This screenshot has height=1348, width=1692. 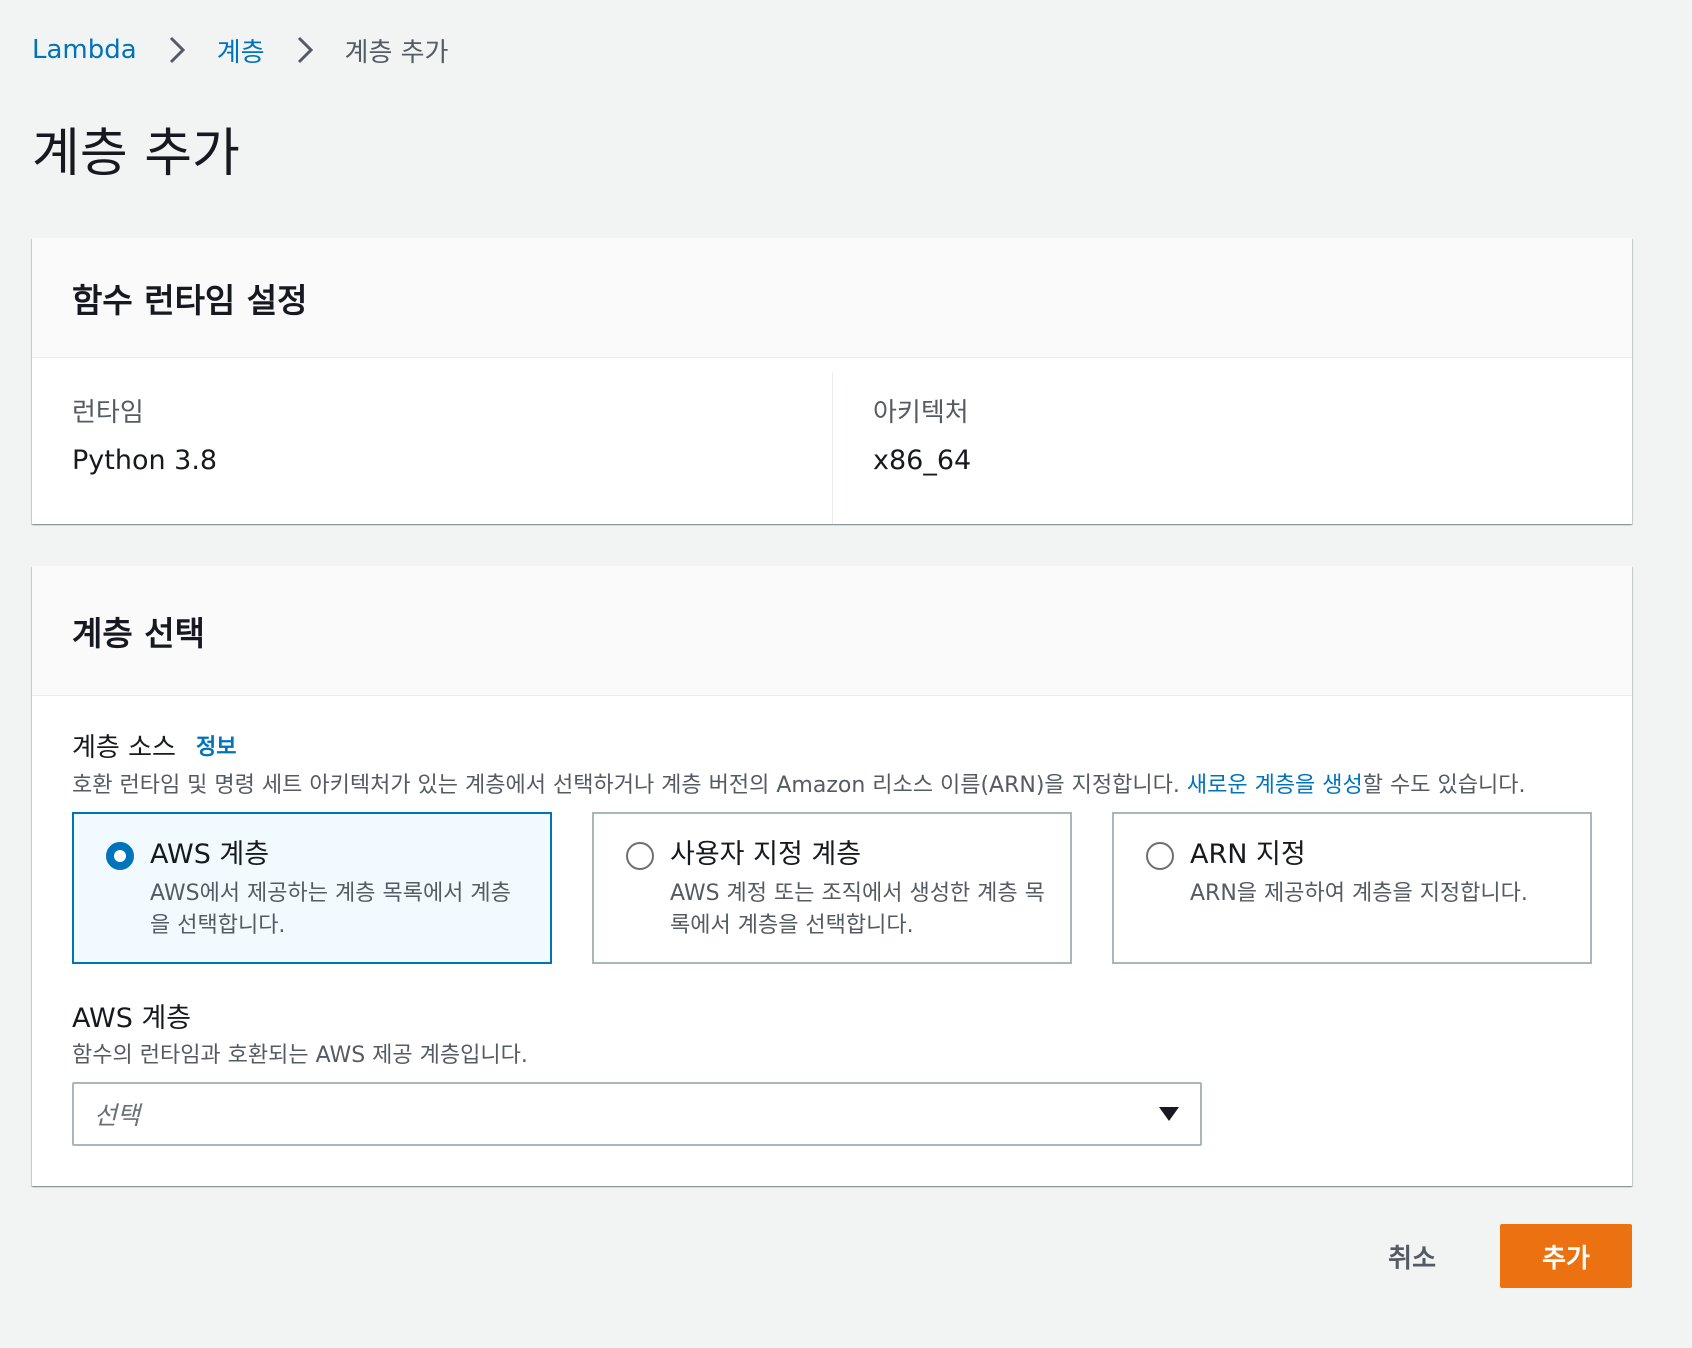 I want to click on caret-down-icon, so click(x=1169, y=1114).